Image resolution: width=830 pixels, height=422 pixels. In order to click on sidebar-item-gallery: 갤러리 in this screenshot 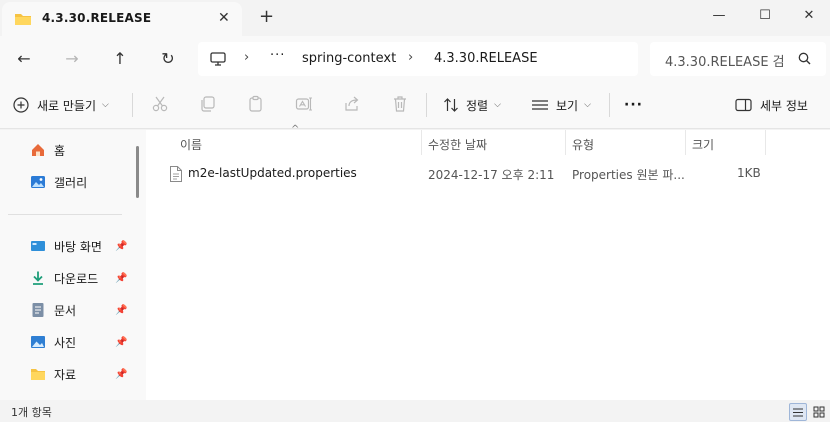, I will do `click(58, 182)`.